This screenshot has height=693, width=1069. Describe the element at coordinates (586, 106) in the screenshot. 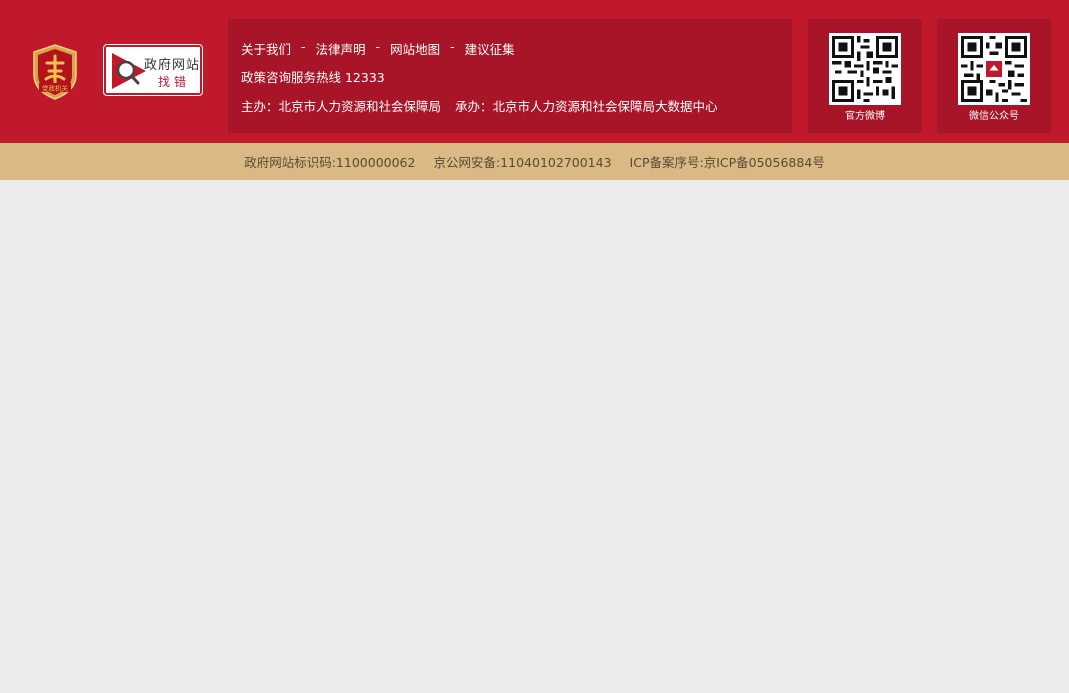

I see `undertaking-organization: 承办：北京市人力资源和社会保障局大数据中心` at that location.